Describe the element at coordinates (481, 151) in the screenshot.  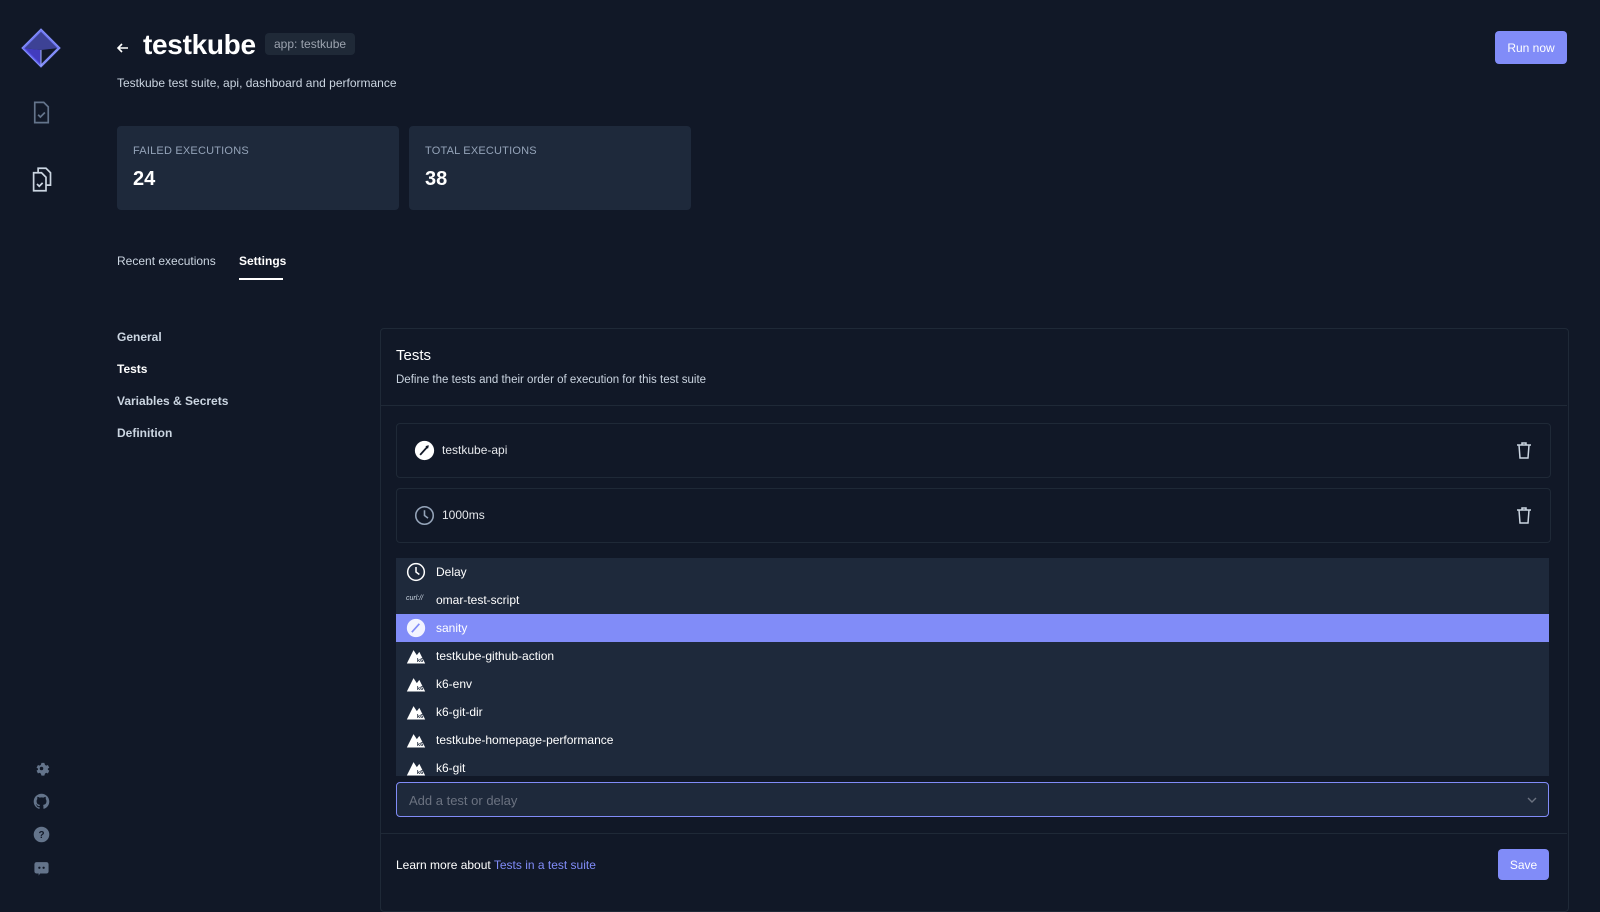
I see `stat-label: TOTAL EXECUTIONS` at that location.